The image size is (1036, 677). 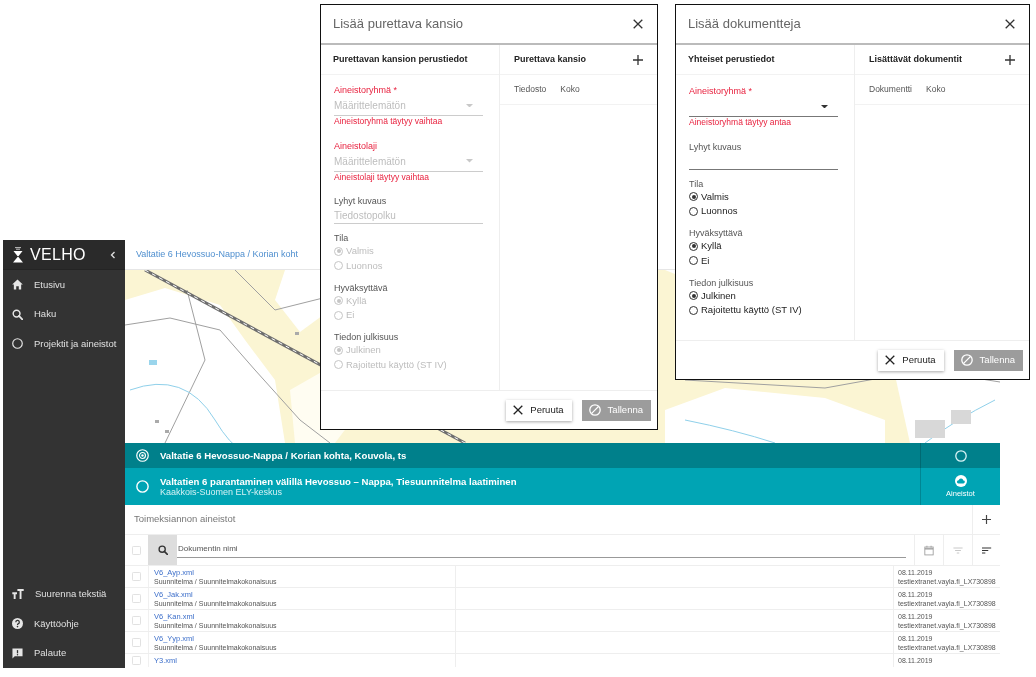 I want to click on radio-option: Kyllä, so click(x=705, y=246).